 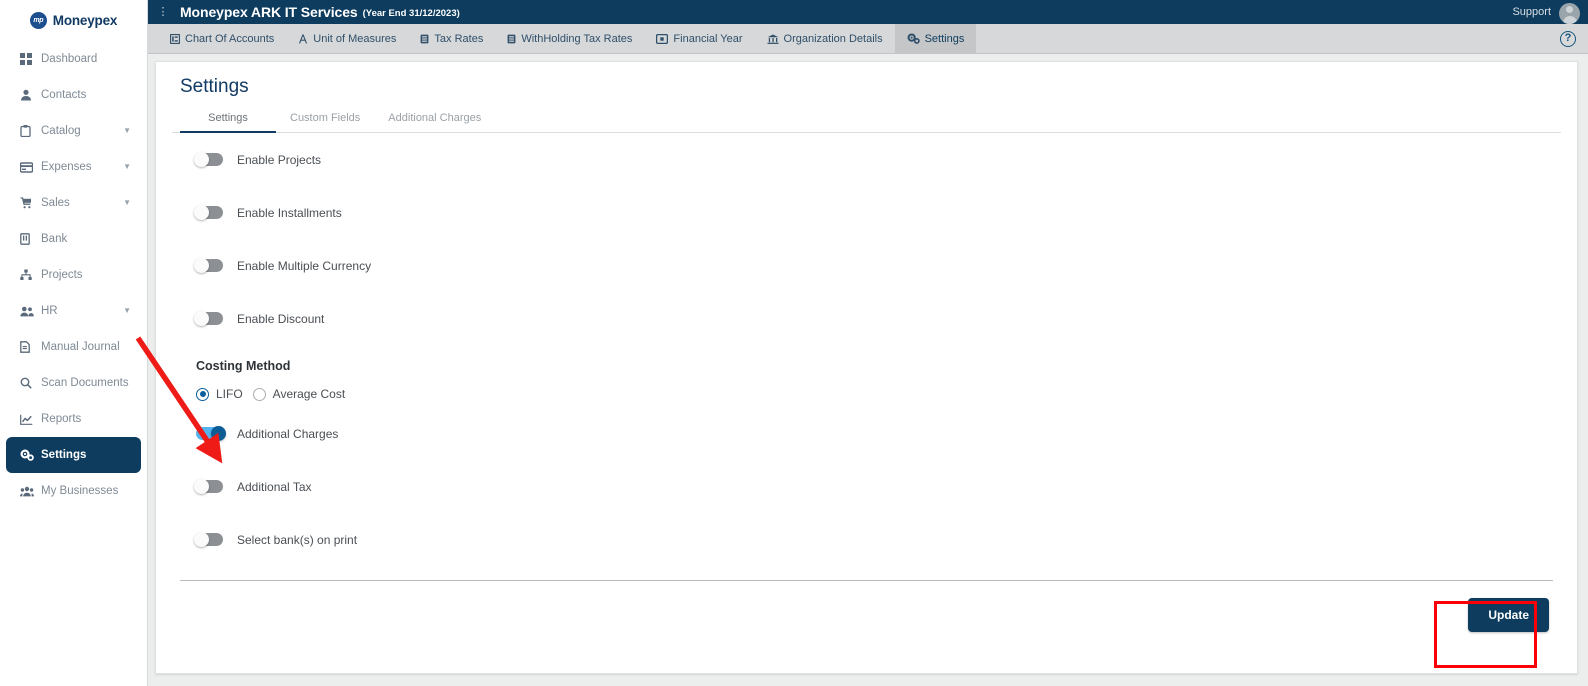 What do you see at coordinates (281, 318) in the screenshot?
I see `setting-label: Enable Discount` at bounding box center [281, 318].